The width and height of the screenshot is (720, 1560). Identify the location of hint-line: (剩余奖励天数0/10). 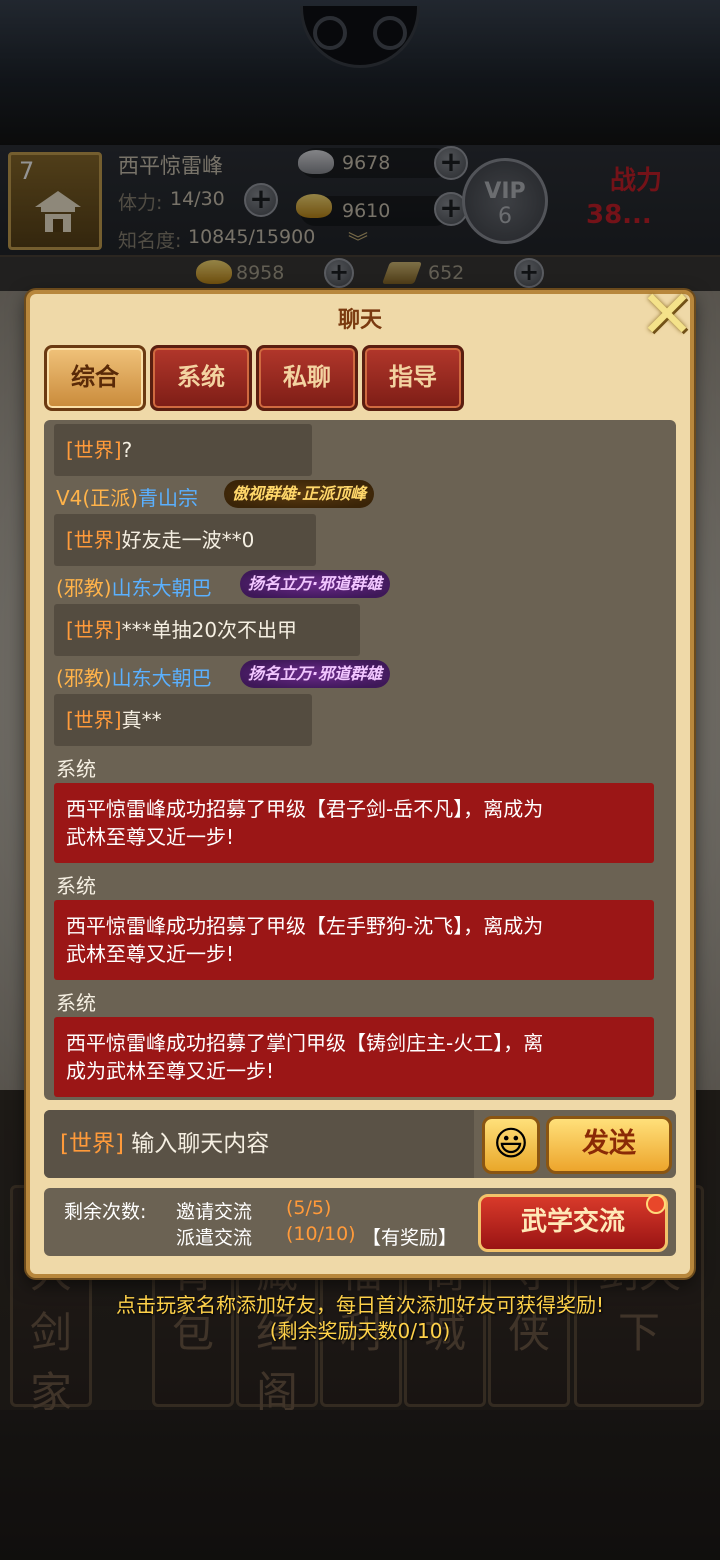
(360, 1331).